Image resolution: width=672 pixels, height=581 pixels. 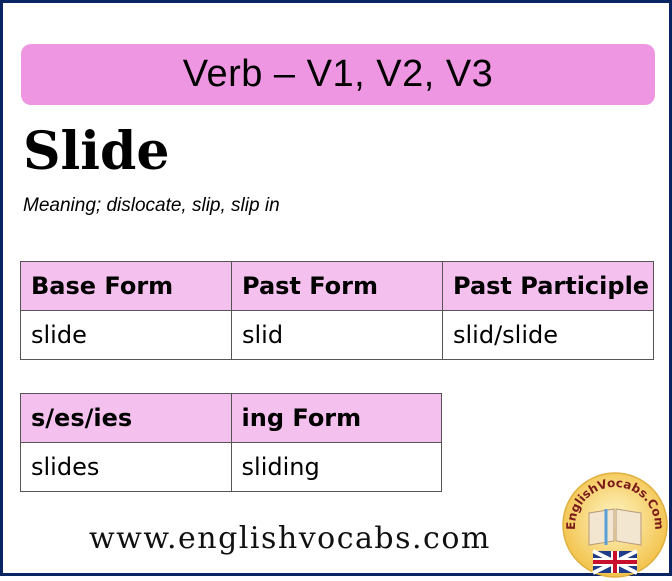 I want to click on cell-s-es-ies: slides, so click(x=126, y=467).